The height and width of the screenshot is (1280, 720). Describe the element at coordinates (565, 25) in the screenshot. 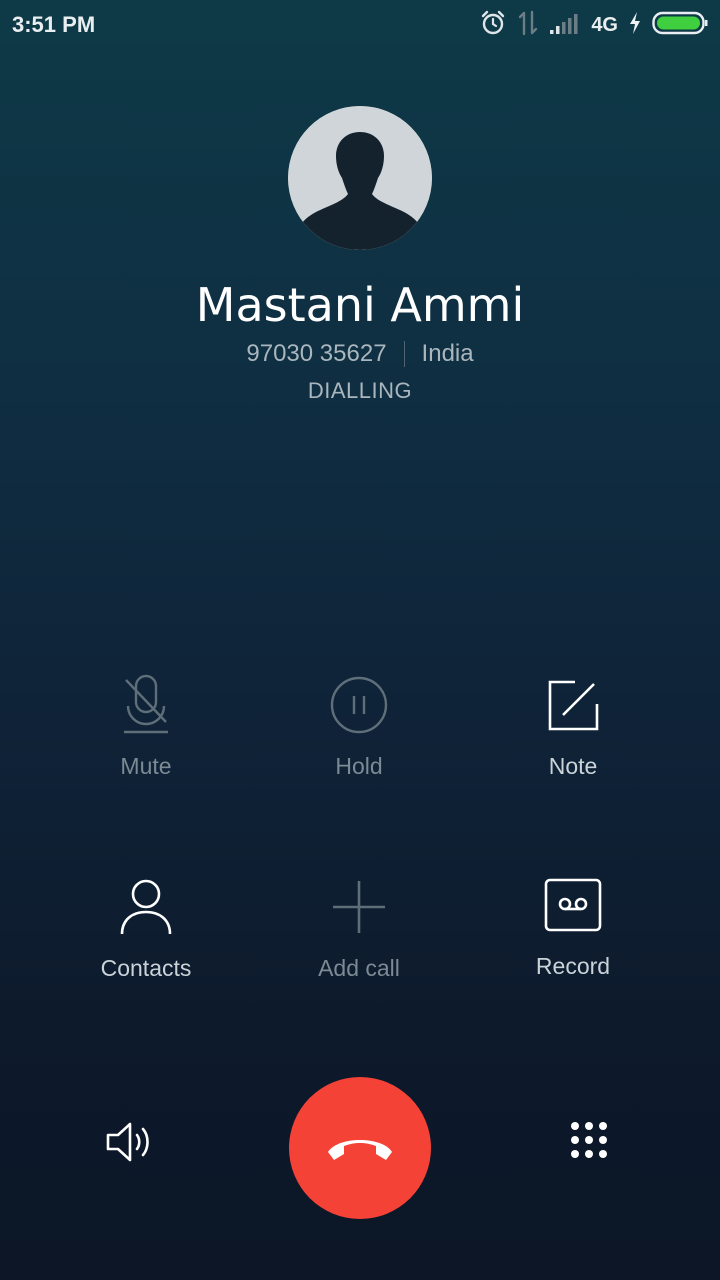

I see `signal-icon` at that location.